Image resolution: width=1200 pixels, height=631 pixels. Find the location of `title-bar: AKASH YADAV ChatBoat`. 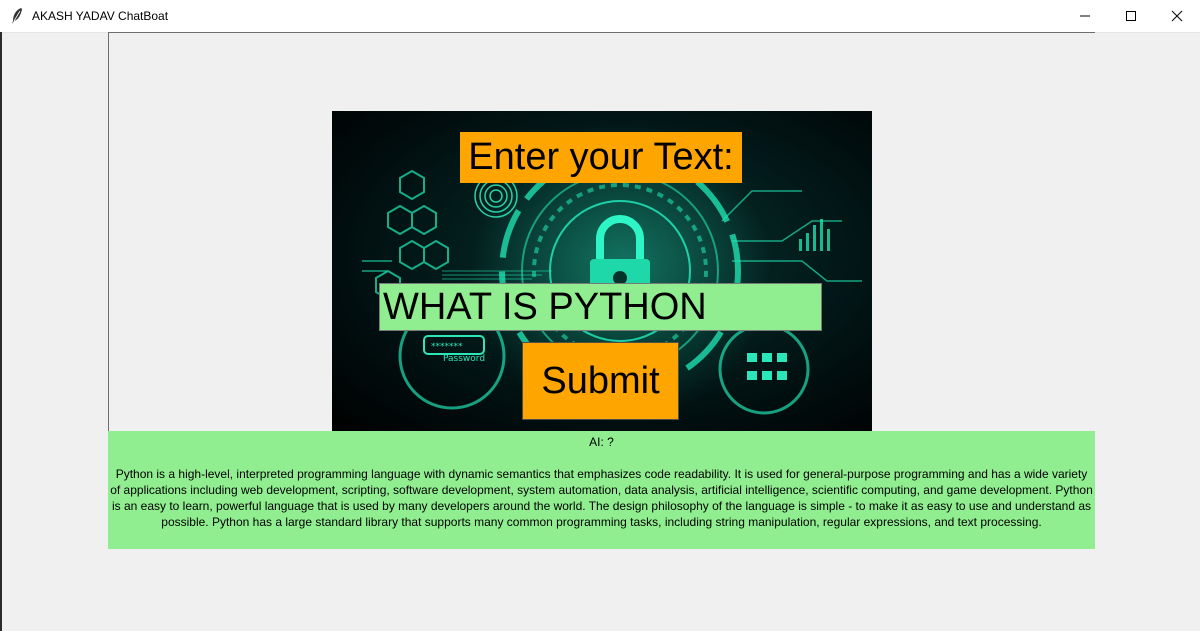

title-bar: AKASH YADAV ChatBoat is located at coordinates (600, 16).